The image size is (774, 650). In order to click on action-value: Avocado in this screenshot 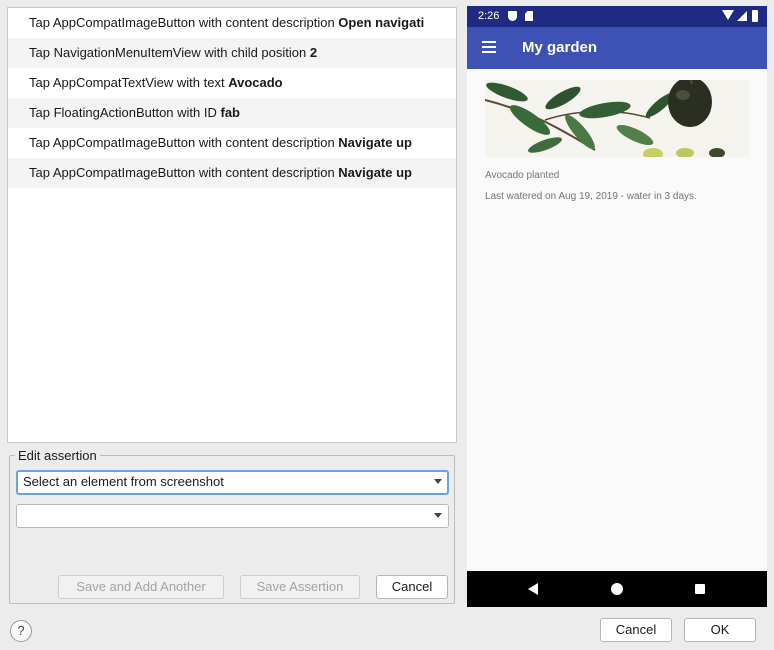, I will do `click(255, 82)`.